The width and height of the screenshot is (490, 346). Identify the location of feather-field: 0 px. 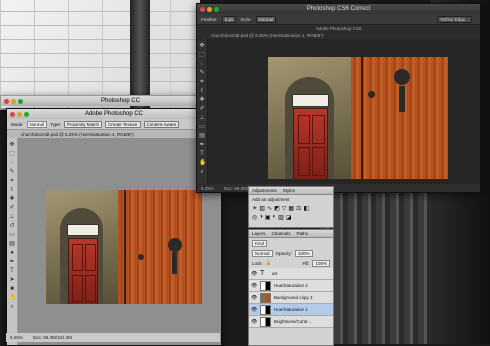
(229, 19).